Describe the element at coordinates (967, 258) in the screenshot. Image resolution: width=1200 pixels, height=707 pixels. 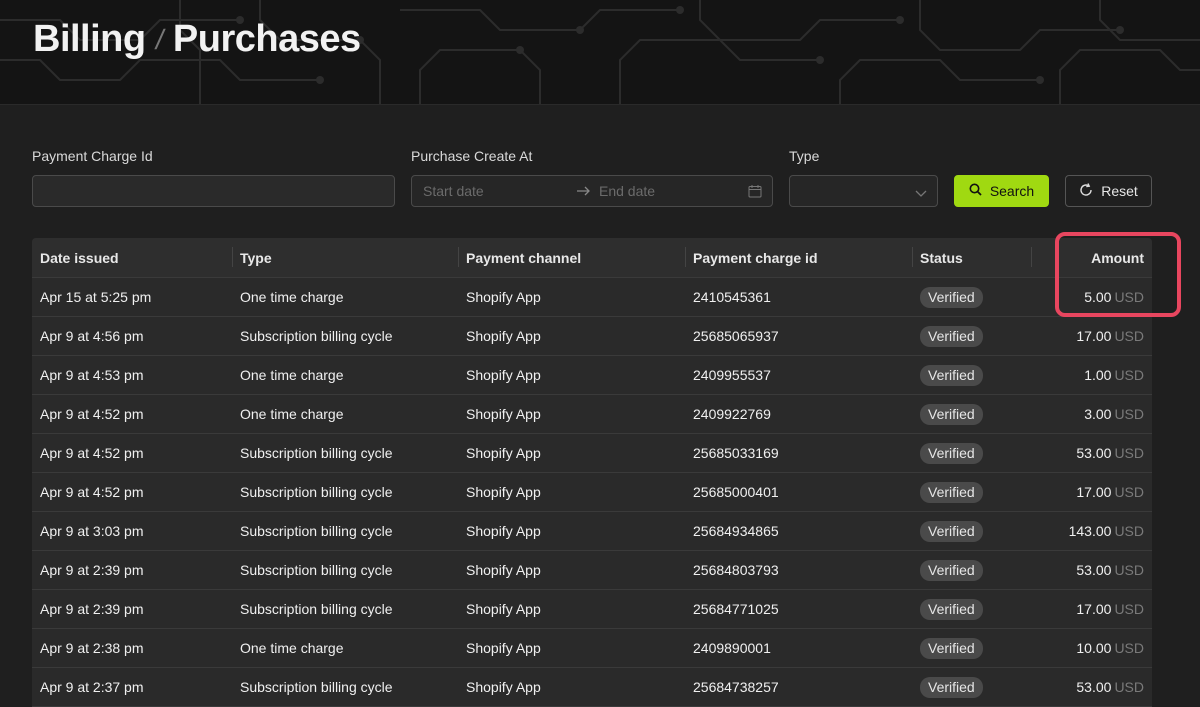
I see `column-header-status: Status` at that location.